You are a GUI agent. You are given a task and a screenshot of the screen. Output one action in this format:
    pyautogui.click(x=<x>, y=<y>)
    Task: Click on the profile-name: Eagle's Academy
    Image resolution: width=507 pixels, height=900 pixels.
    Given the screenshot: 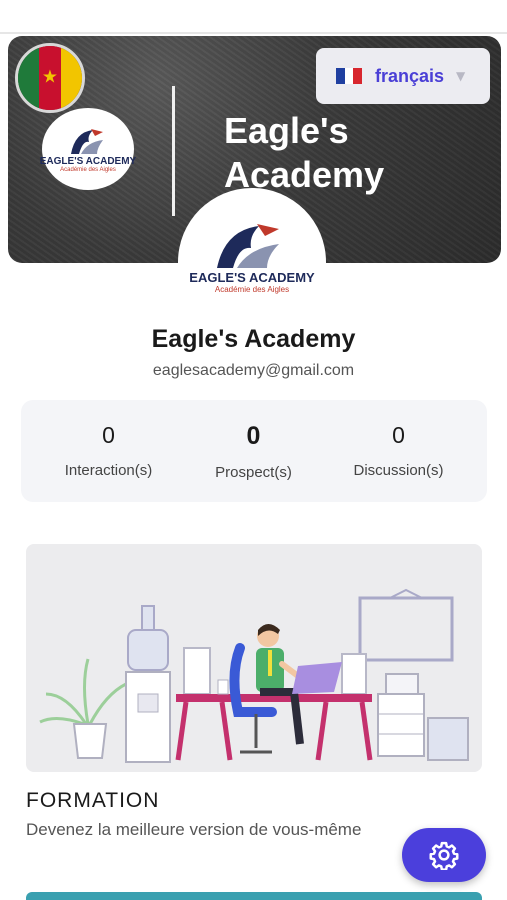 What is the action you would take?
    pyautogui.click(x=253, y=339)
    